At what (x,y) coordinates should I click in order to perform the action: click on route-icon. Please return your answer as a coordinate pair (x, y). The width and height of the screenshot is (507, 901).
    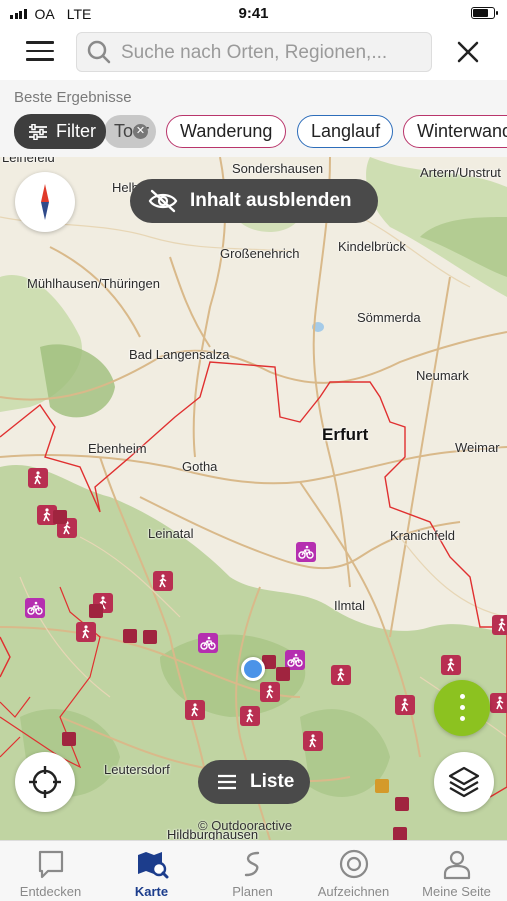
    Looking at the image, I should click on (252, 864).